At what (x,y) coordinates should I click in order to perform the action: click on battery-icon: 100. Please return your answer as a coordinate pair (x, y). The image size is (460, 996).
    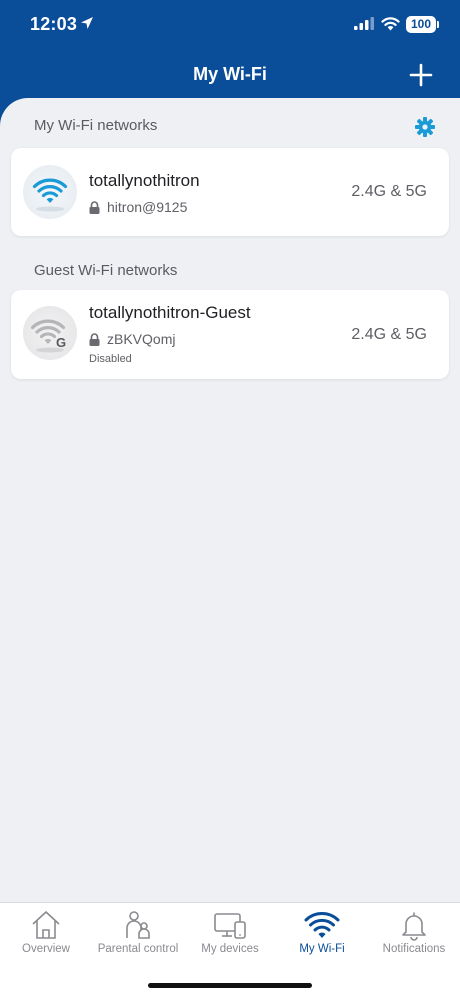
    Looking at the image, I should click on (422, 24).